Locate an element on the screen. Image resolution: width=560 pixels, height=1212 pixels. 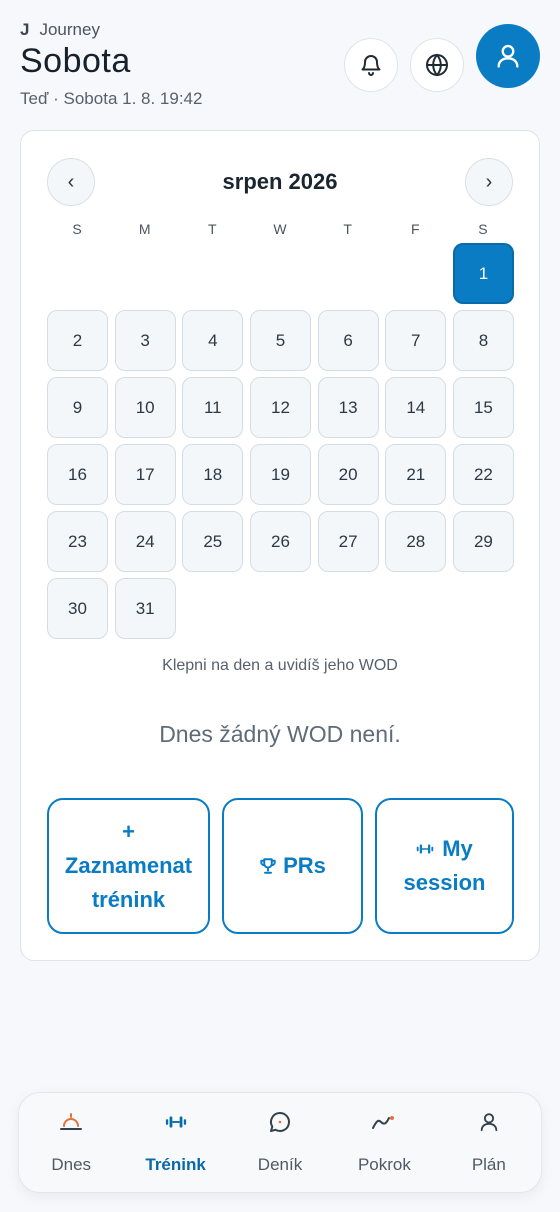
calendar-day-selected: 1 is located at coordinates (483, 273).